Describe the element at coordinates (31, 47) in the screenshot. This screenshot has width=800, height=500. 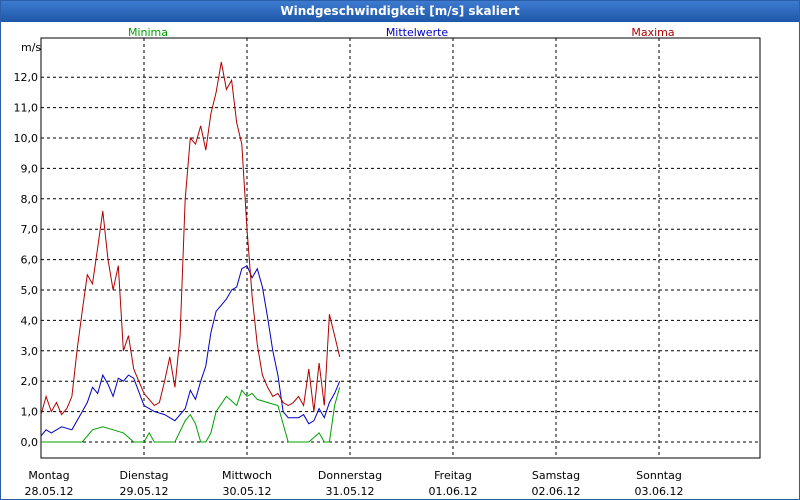
I see `y-axis-label: m/s` at that location.